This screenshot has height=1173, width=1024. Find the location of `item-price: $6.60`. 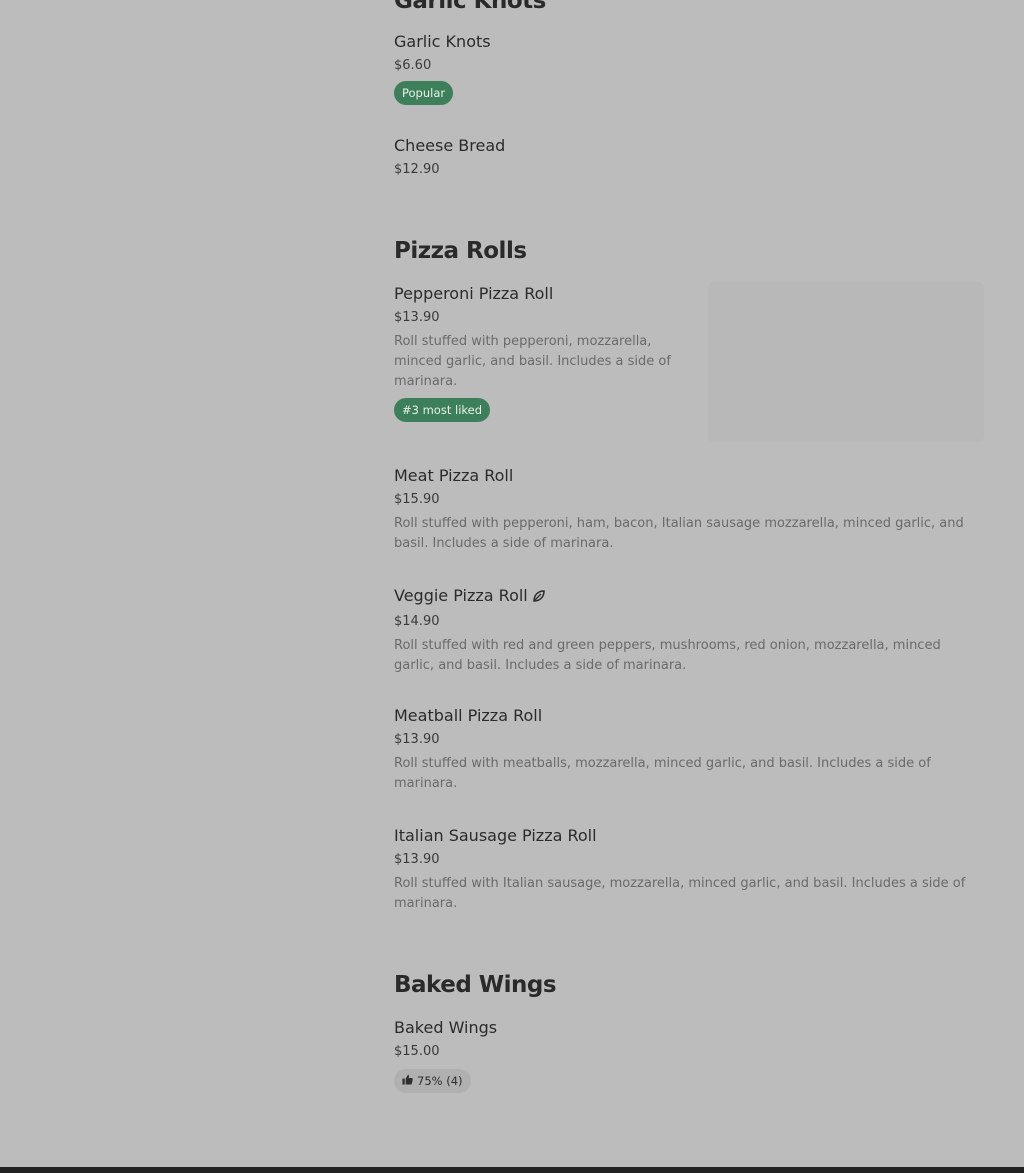

item-price: $6.60 is located at coordinates (413, 65).